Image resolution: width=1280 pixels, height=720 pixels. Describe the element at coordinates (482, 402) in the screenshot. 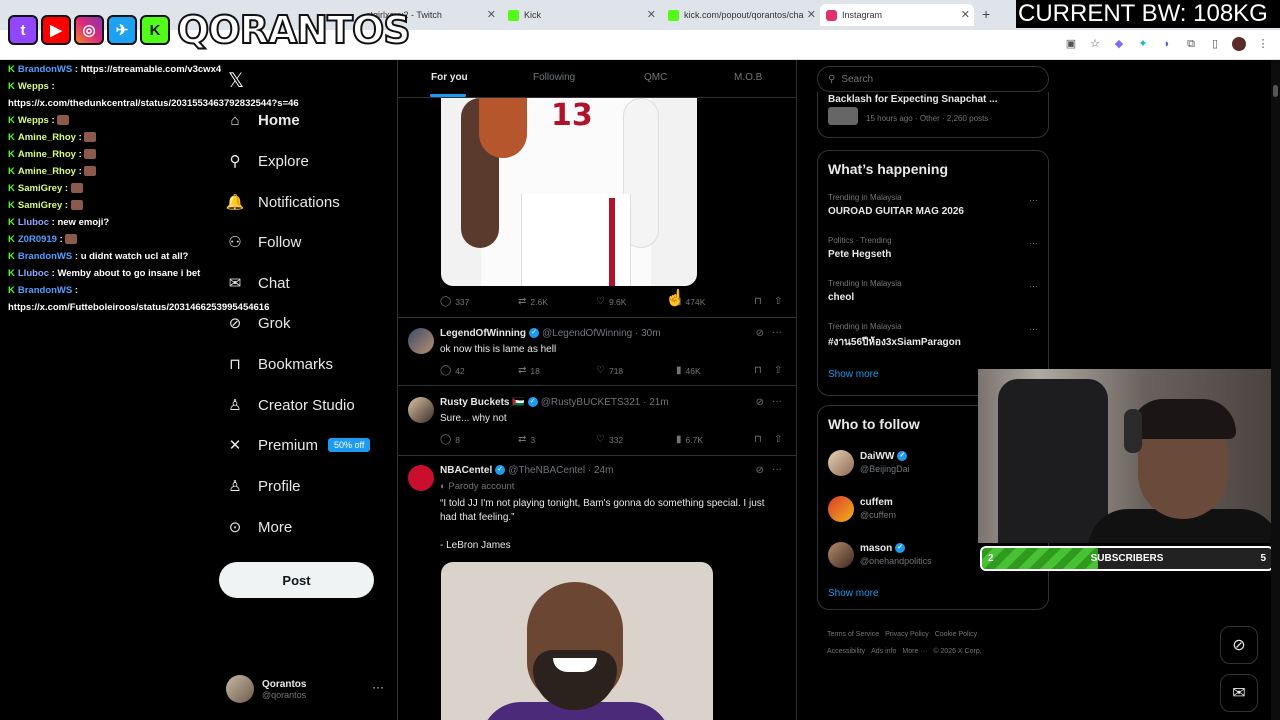

I see `tweet-author: Rusty Buckets 🇵🇸` at that location.